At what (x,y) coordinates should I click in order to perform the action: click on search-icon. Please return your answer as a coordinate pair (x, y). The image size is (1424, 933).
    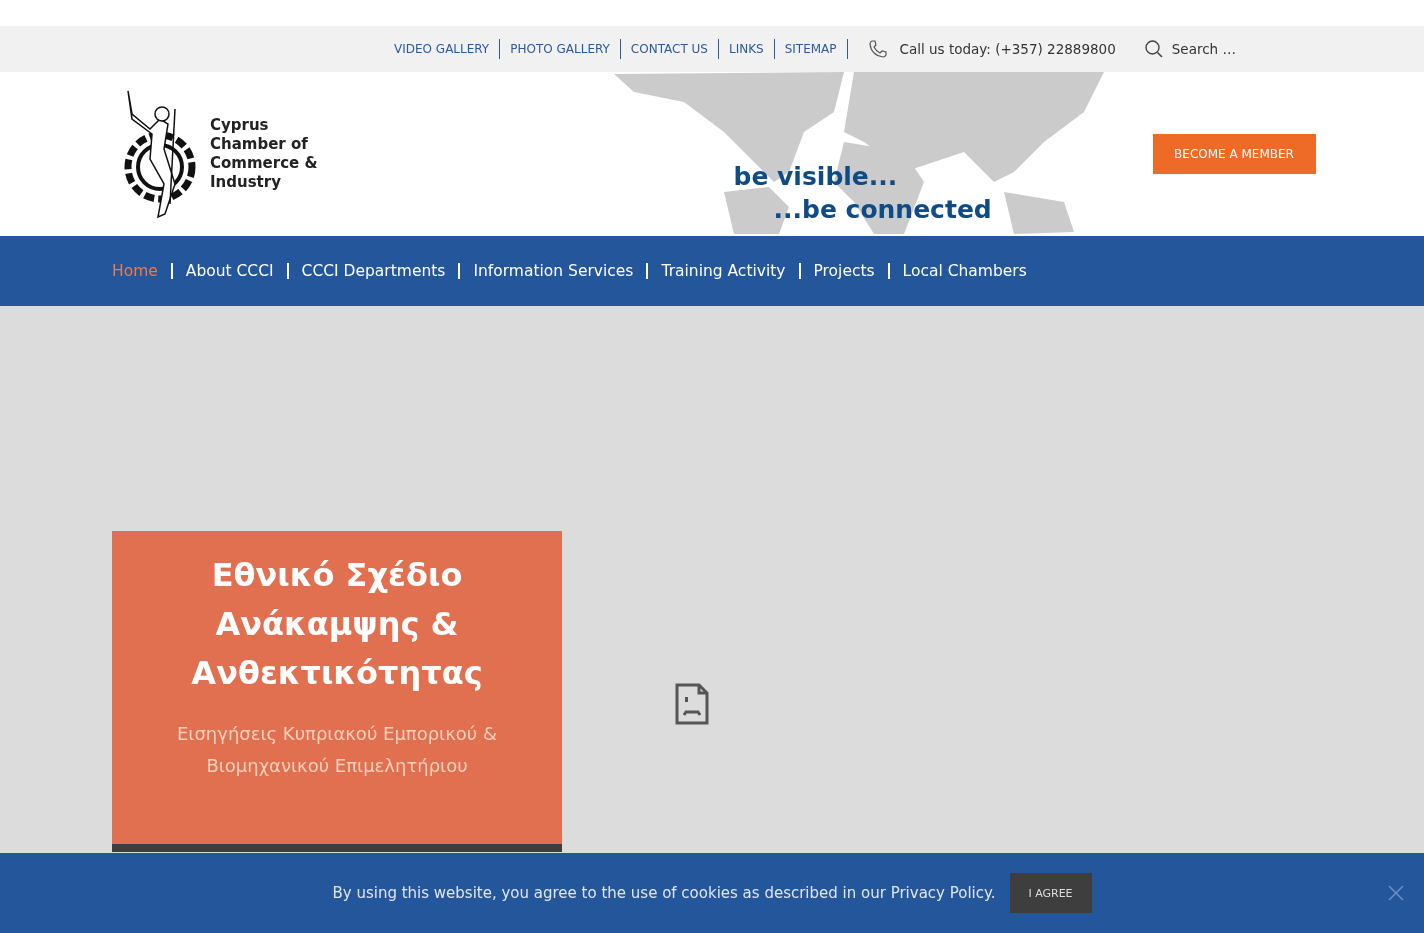
    Looking at the image, I should click on (1153, 49).